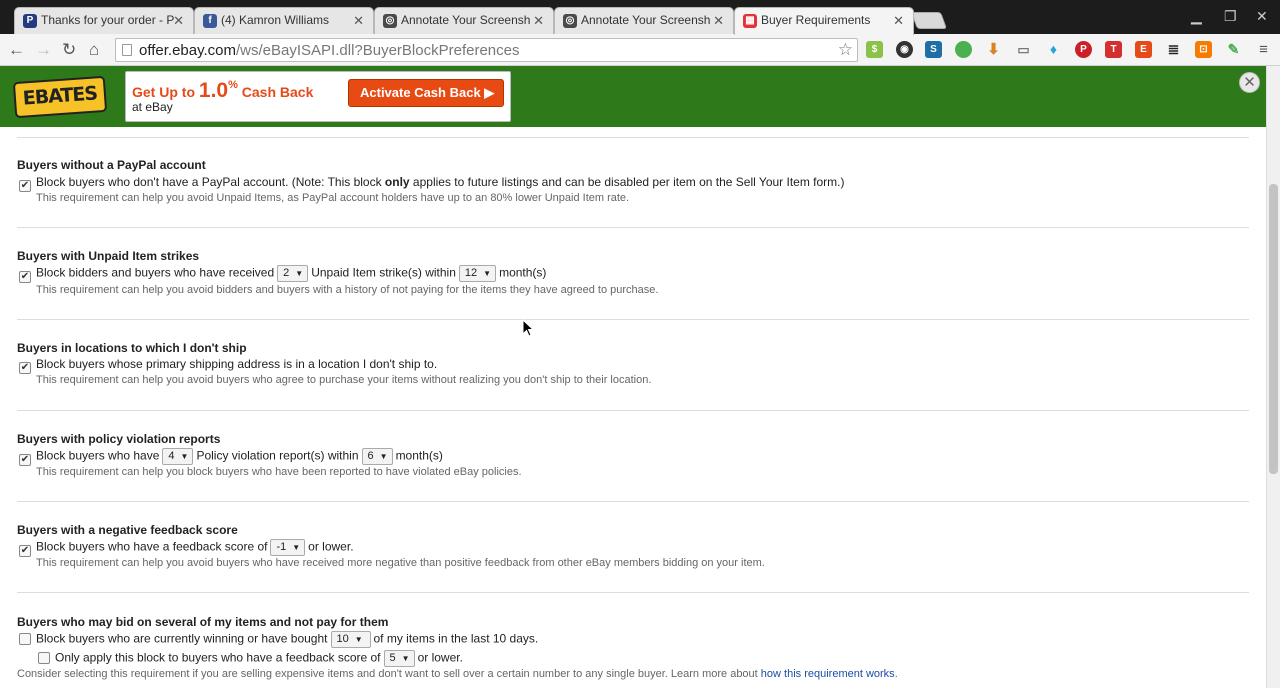 This screenshot has height=688, width=1280. I want to click on section-title: Buyers with Unpaid Item strikes, so click(108, 256).